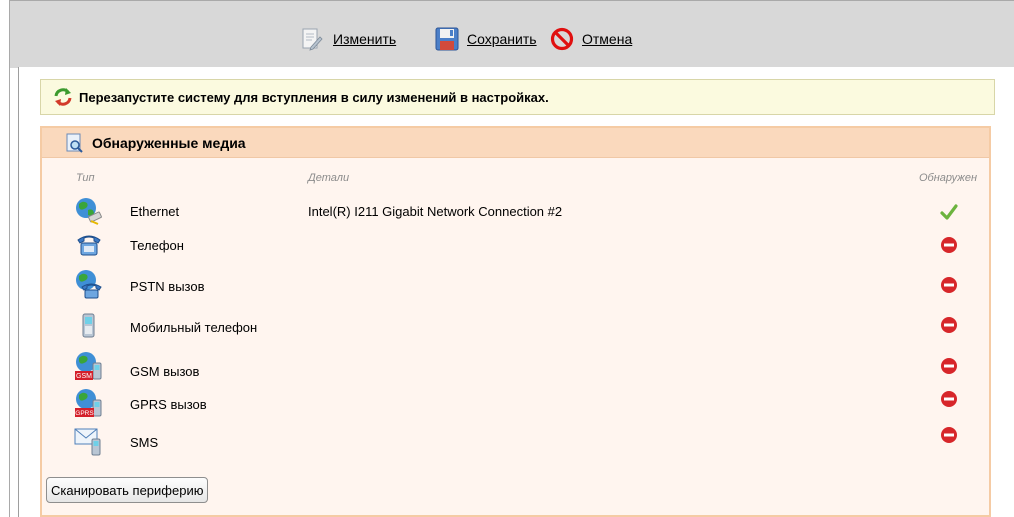  I want to click on save-button: Сохранить, so click(486, 39).